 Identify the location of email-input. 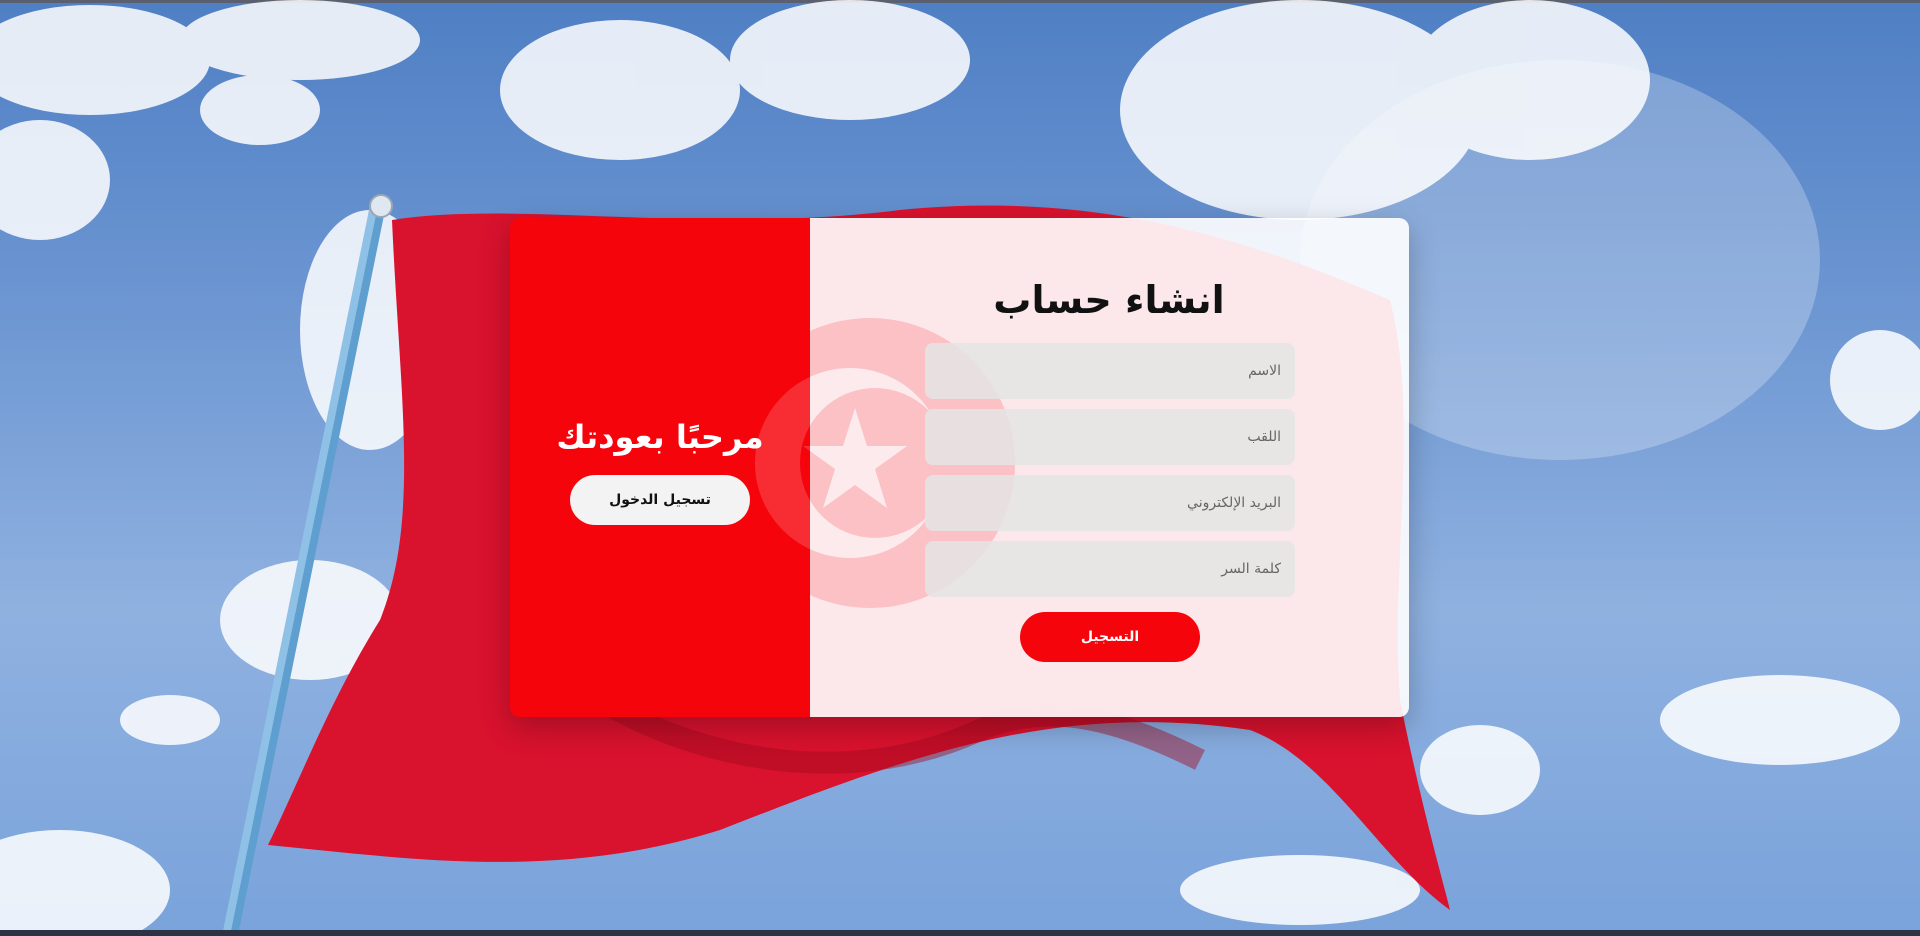
(1110, 503).